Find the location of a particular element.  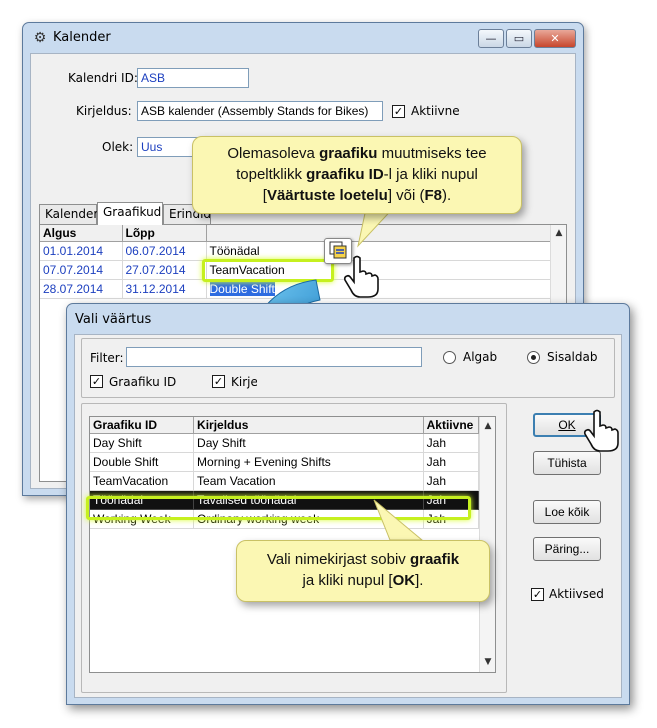

cell-start: 07.07.2014 is located at coordinates (81, 270).